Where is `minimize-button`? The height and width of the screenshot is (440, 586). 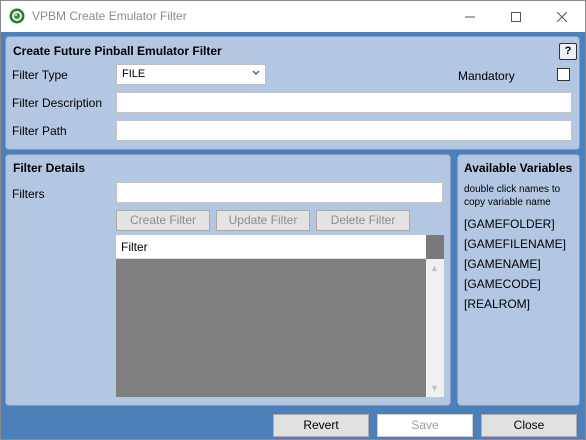
minimize-button is located at coordinates (470, 16).